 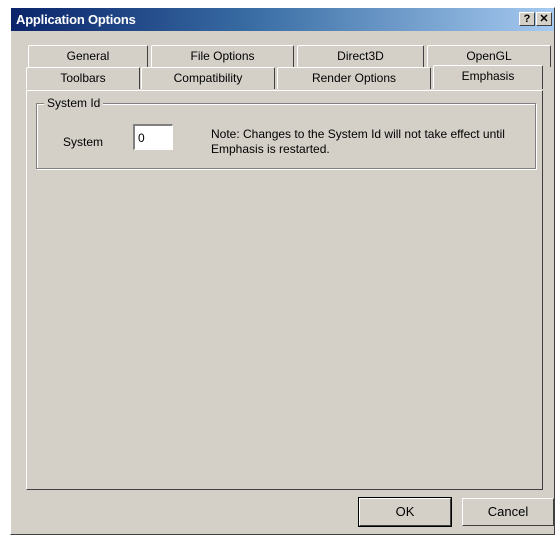 I want to click on window-title: Application Options, so click(x=76, y=19).